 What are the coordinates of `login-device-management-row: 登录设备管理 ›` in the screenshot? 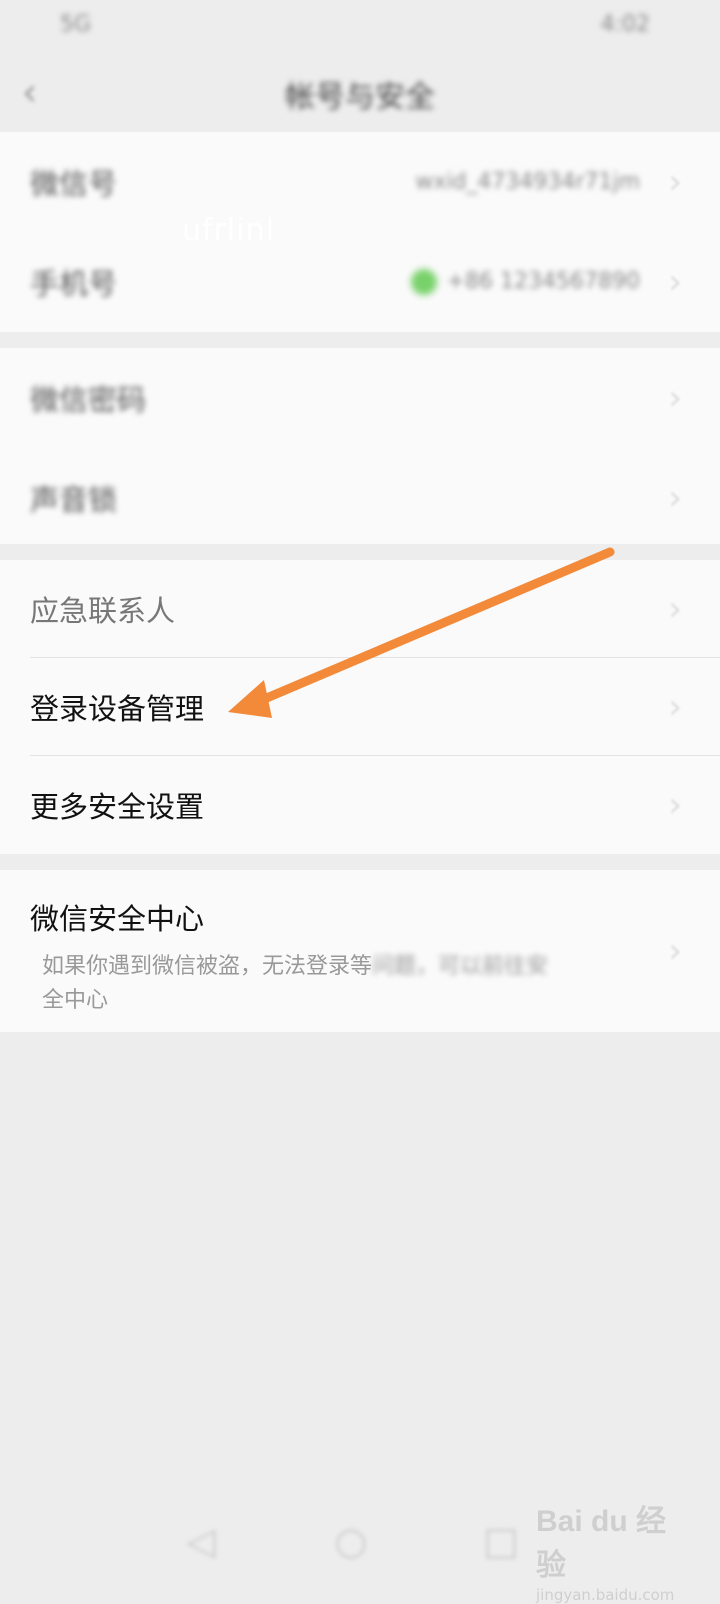 It's located at (360, 707).